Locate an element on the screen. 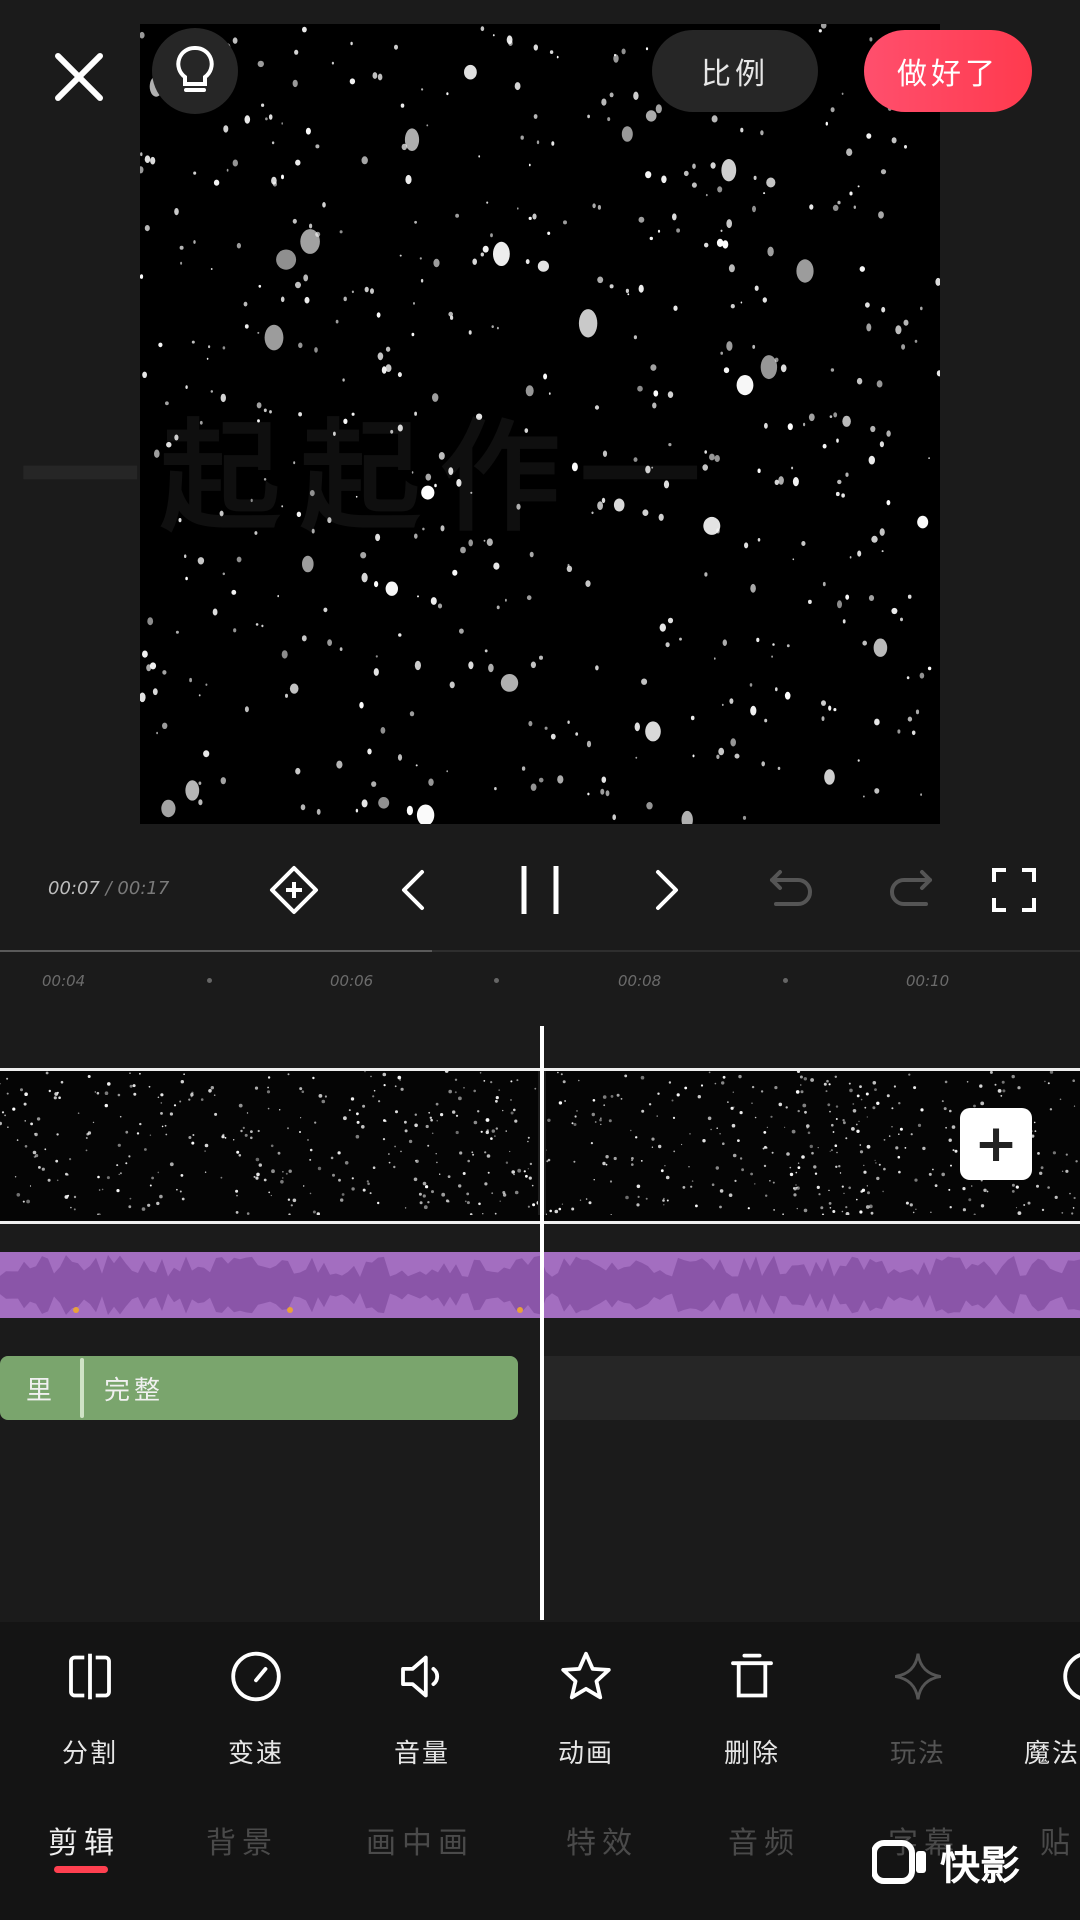 The height and width of the screenshot is (1920, 1080). kuaiying-logo: 快影 is located at coordinates (946, 1862).